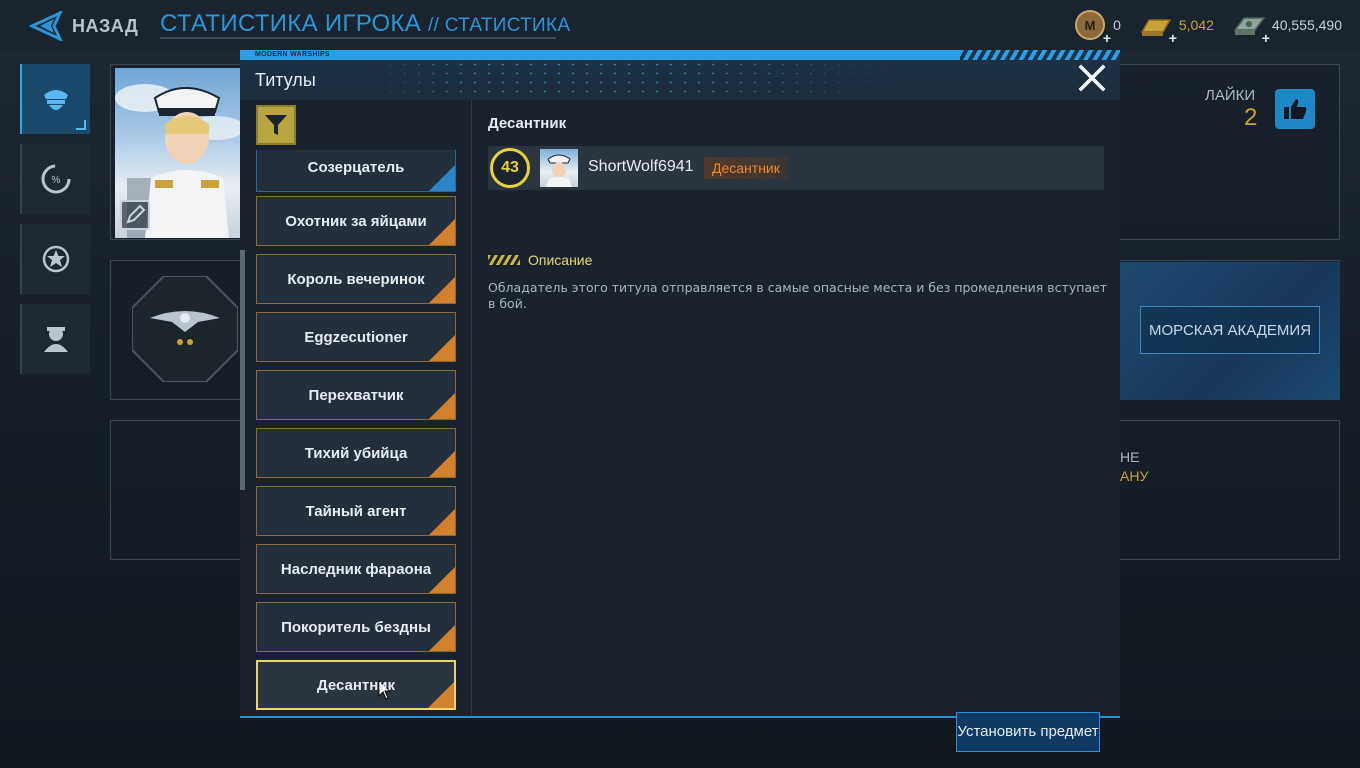 The height and width of the screenshot is (768, 1360). I want to click on title-item: Наследник фараона, so click(356, 569).